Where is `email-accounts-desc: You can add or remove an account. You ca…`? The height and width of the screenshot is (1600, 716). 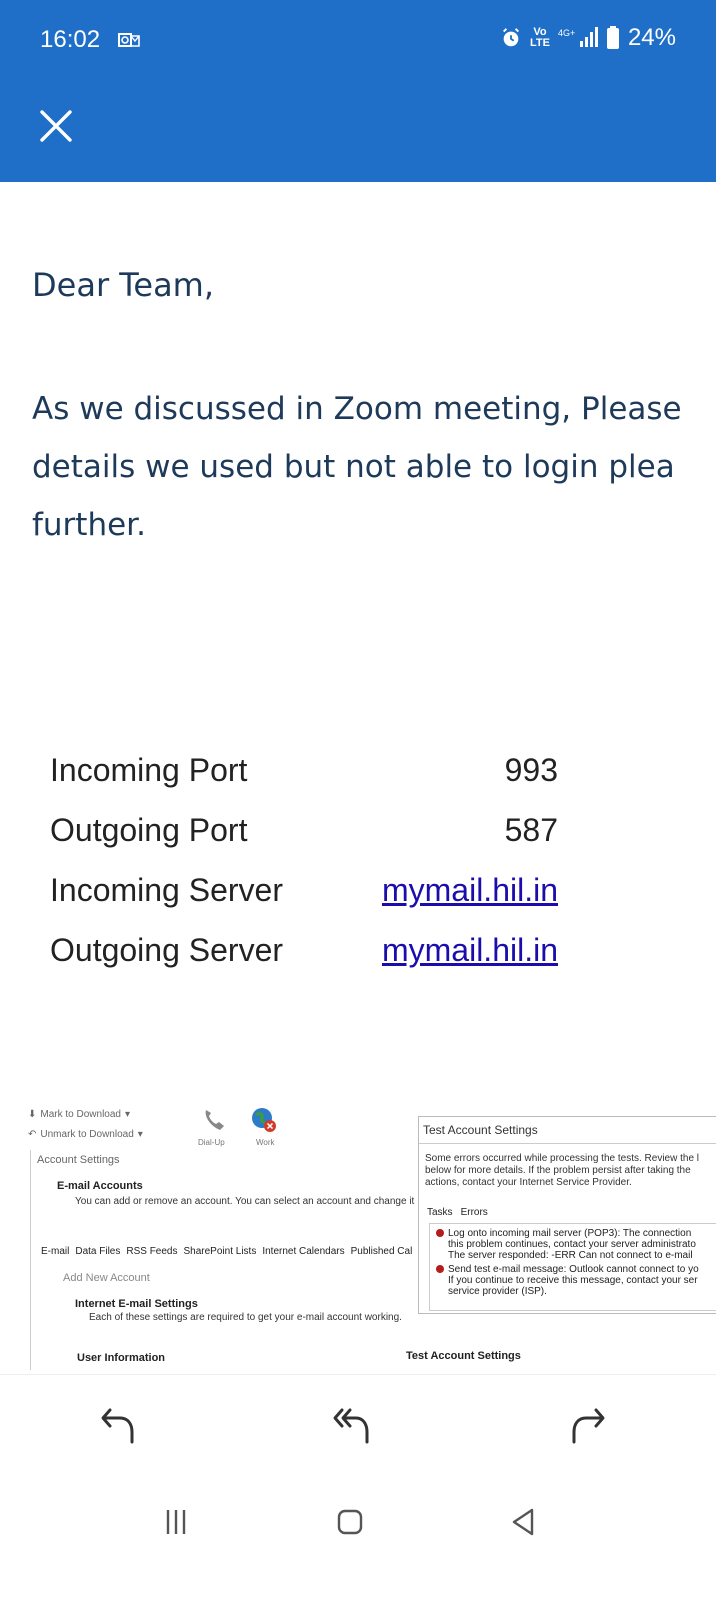 email-accounts-desc: You can add or remove an account. You ca… is located at coordinates (245, 1201).